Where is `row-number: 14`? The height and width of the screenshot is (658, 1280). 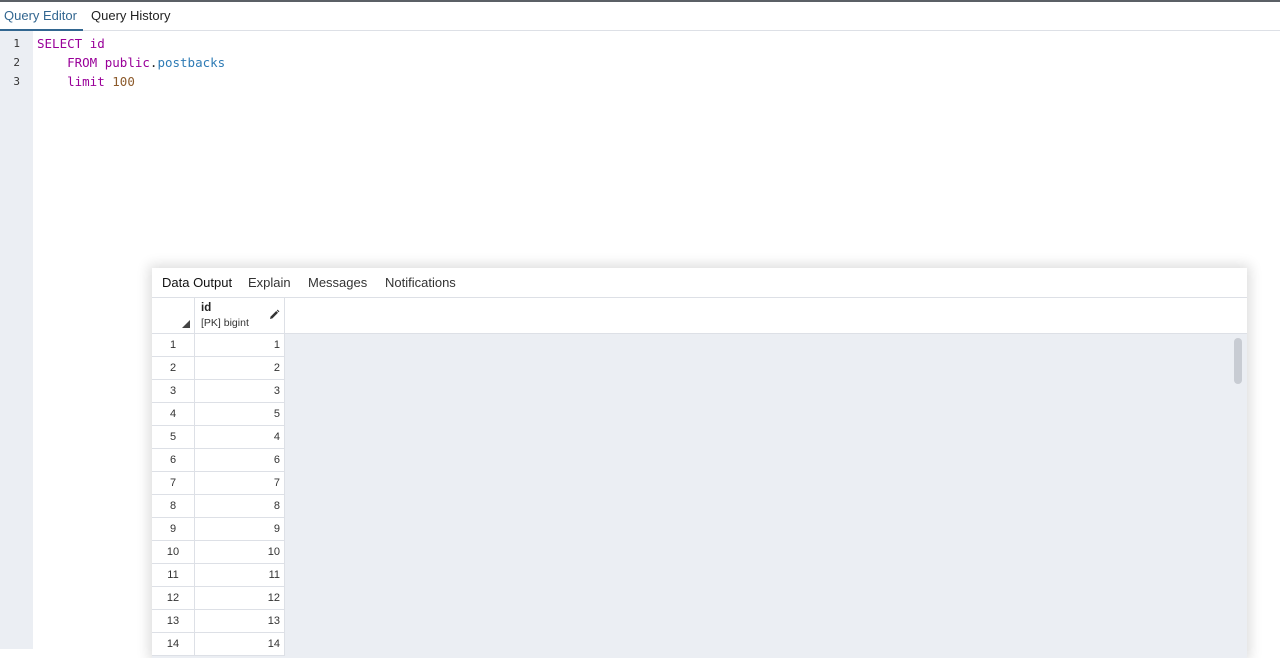
row-number: 14 is located at coordinates (173, 644).